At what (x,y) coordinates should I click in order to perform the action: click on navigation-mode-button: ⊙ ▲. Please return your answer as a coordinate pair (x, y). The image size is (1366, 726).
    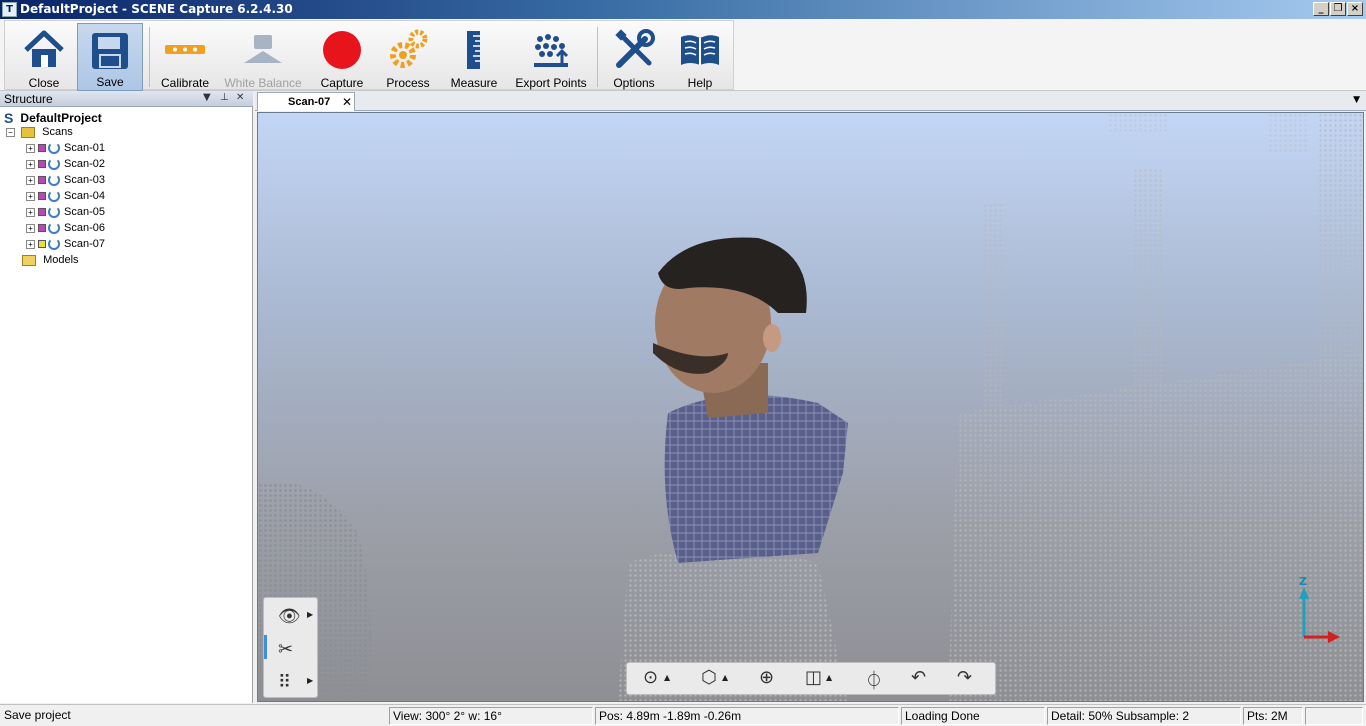
    Looking at the image, I should click on (654, 679).